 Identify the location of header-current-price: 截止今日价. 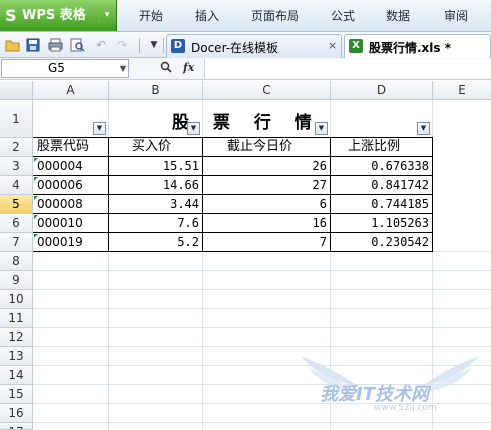
(259, 147).